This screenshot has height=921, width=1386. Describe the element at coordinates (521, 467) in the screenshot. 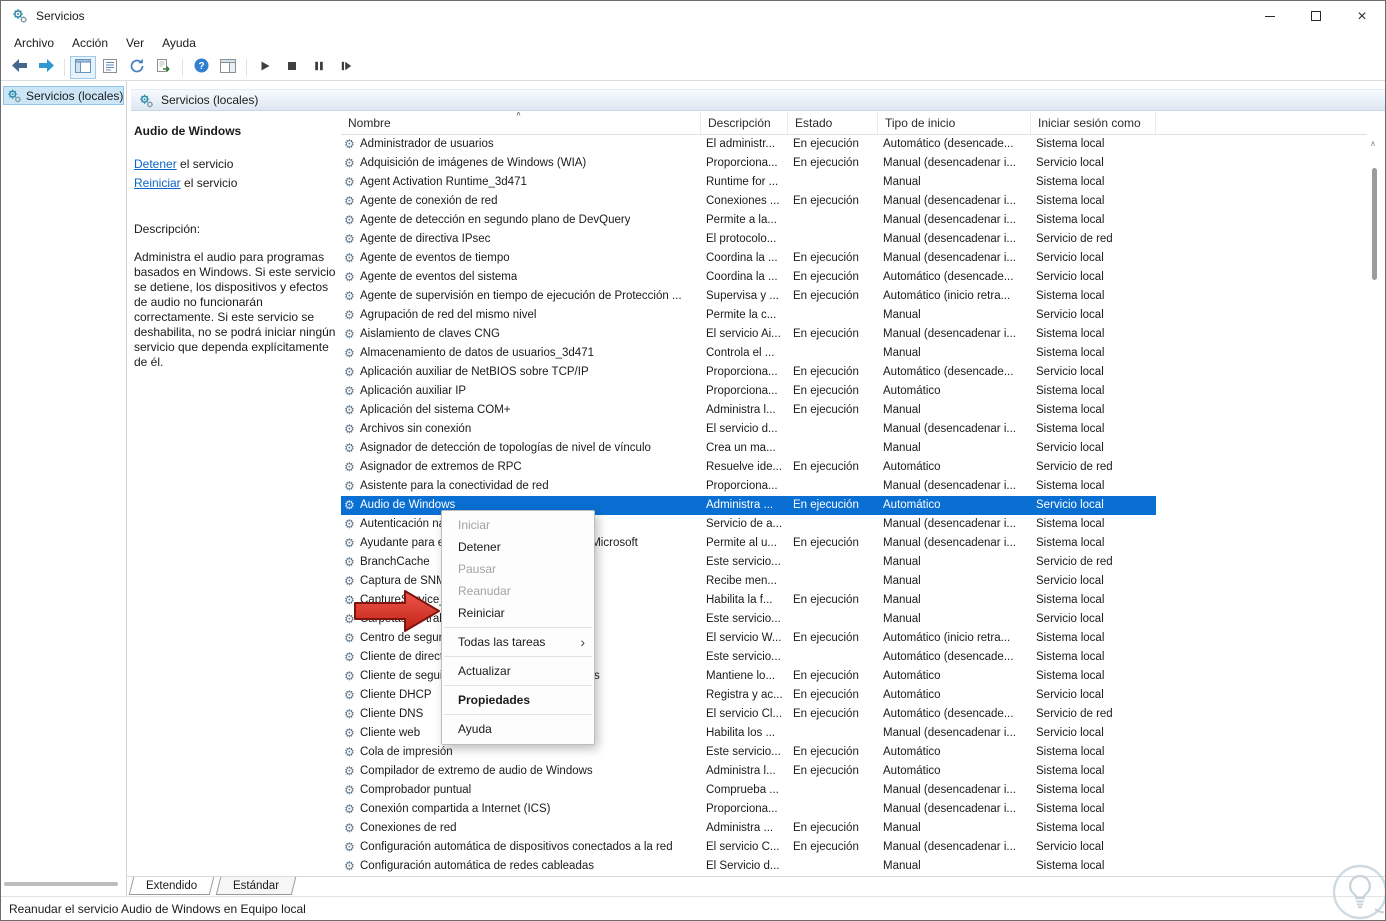

I see `service-name-cell: Asignador de extremos de RPC` at that location.